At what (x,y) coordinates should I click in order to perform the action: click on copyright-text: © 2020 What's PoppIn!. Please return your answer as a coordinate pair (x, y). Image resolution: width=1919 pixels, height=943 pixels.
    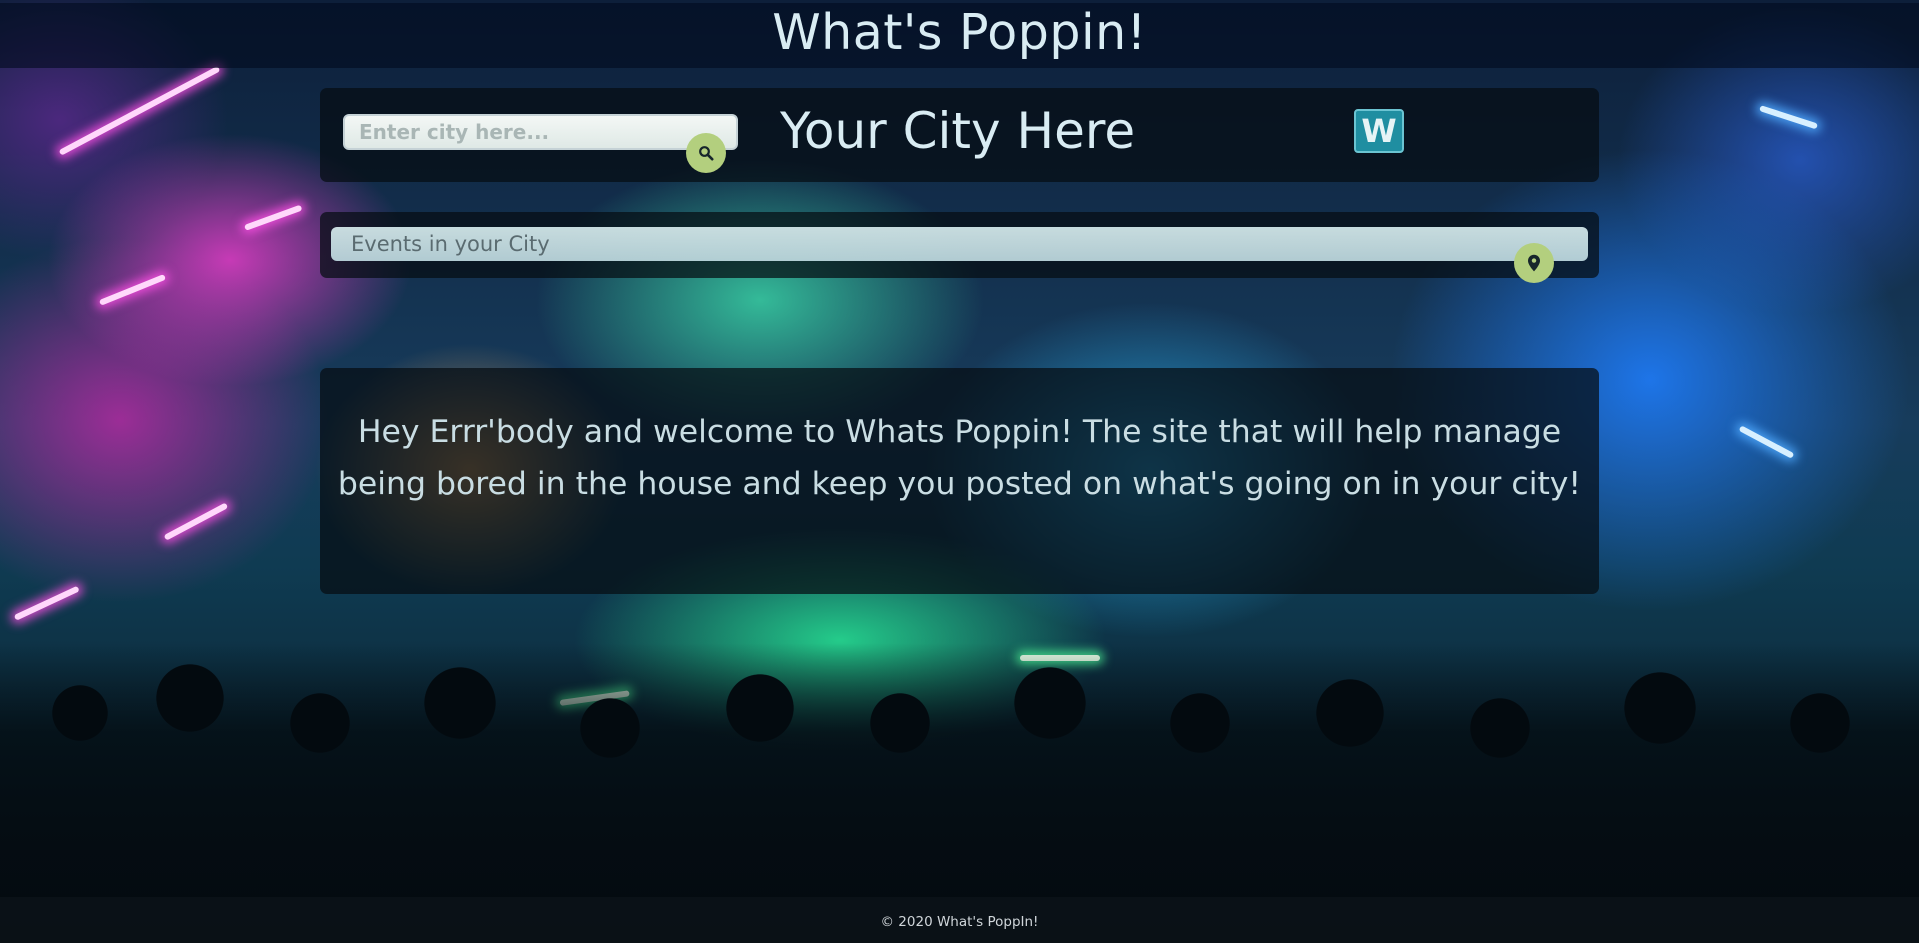
    Looking at the image, I should click on (959, 922).